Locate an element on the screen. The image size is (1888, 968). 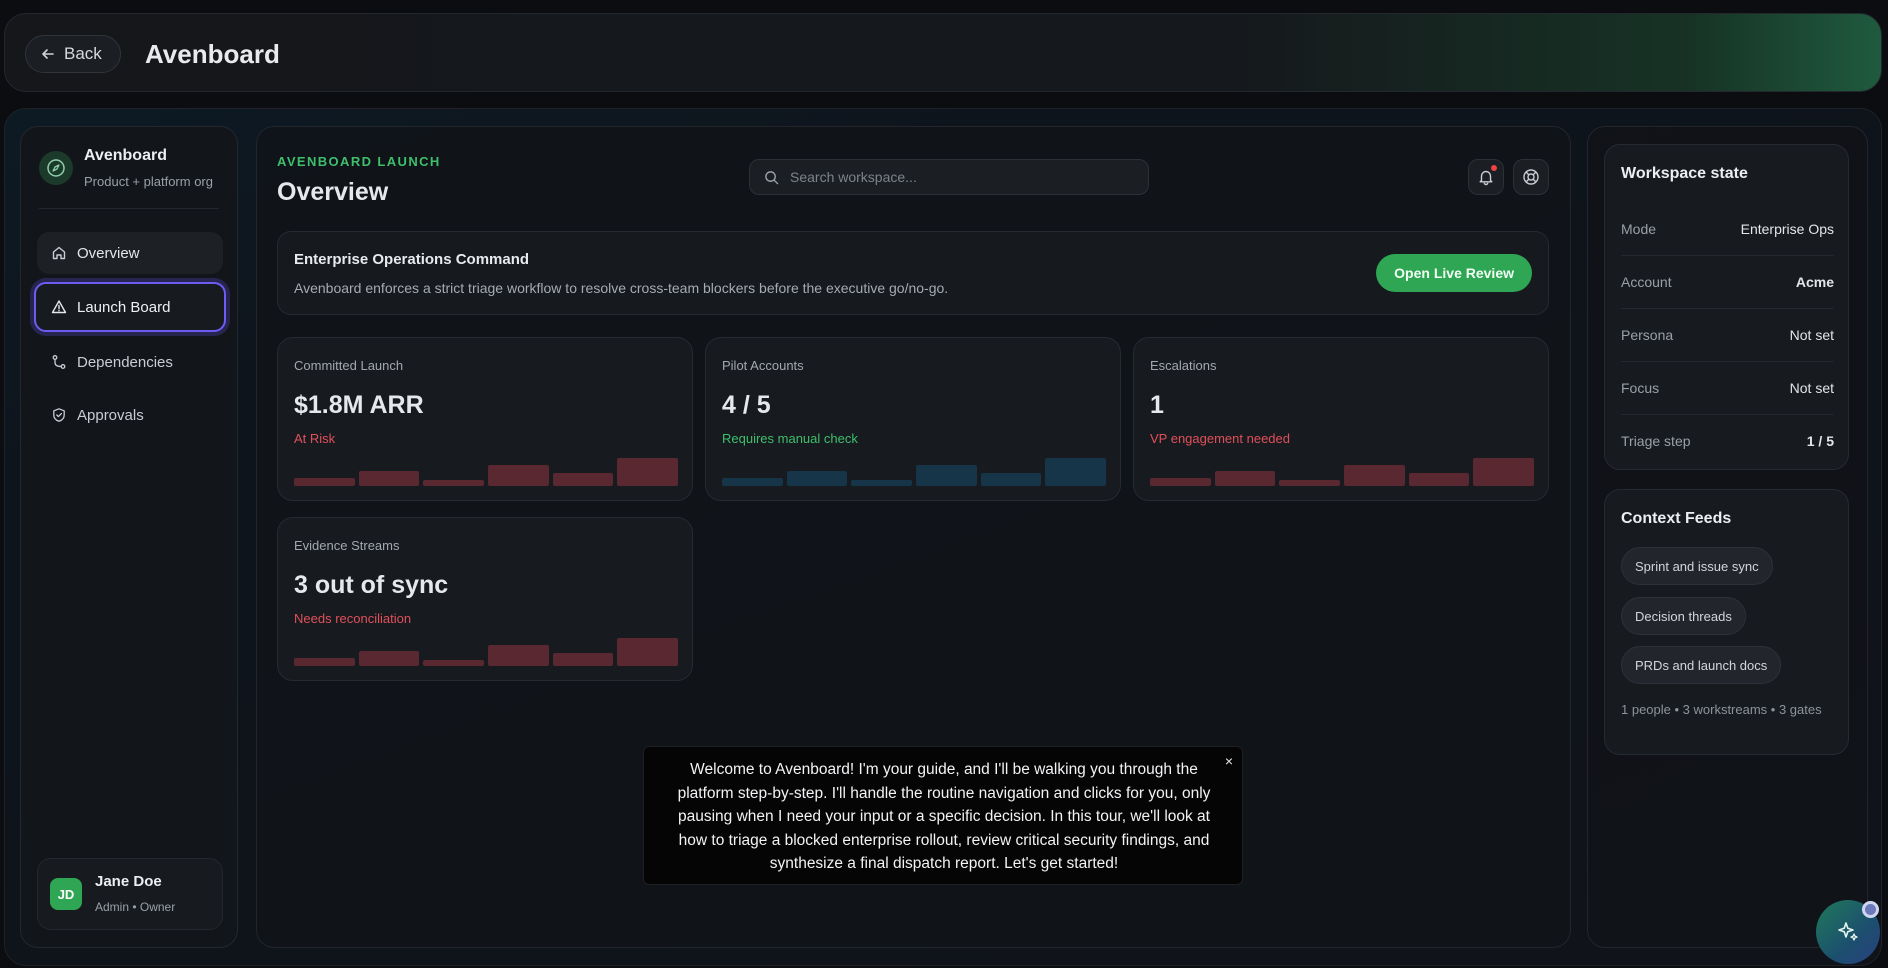
close-icon: × is located at coordinates (1229, 761).